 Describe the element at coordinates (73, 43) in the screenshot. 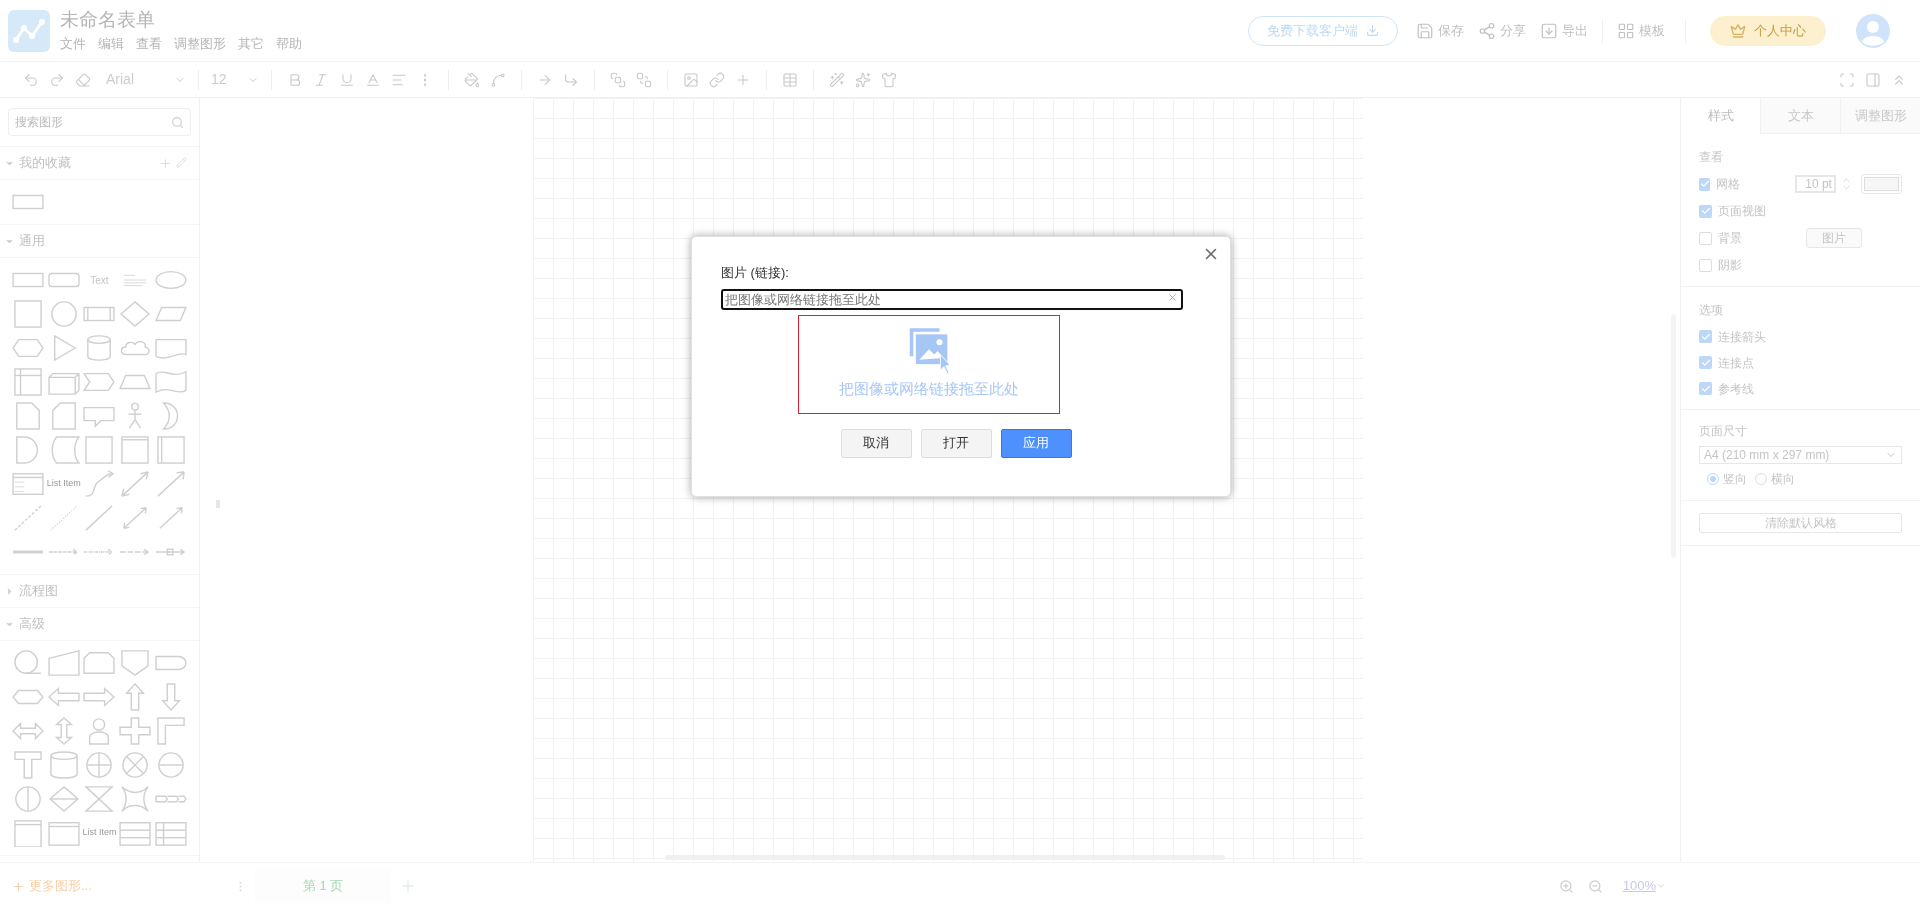

I see `menu-item: 文件` at that location.